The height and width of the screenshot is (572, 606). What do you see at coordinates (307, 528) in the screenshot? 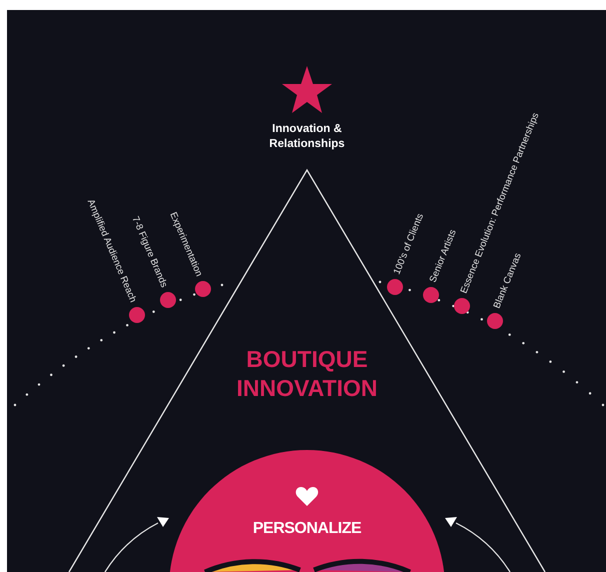
I see `circle-label: PERSONALIZE` at bounding box center [307, 528].